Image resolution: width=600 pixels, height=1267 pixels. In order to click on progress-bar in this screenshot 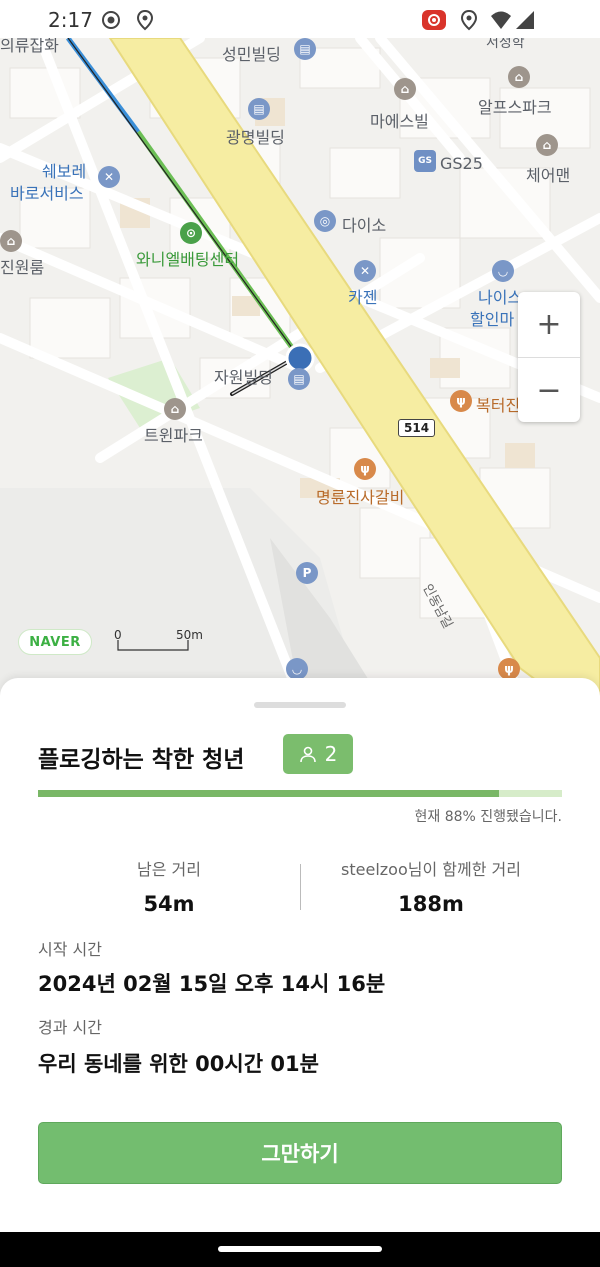, I will do `click(300, 793)`.